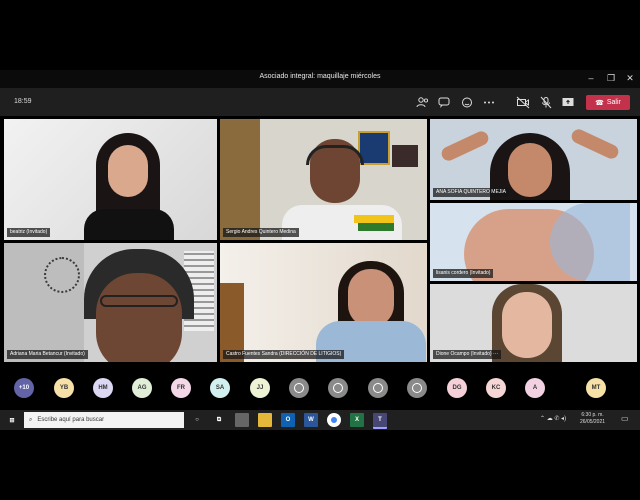  What do you see at coordinates (467, 102) in the screenshot?
I see `reactions-icon` at bounding box center [467, 102].